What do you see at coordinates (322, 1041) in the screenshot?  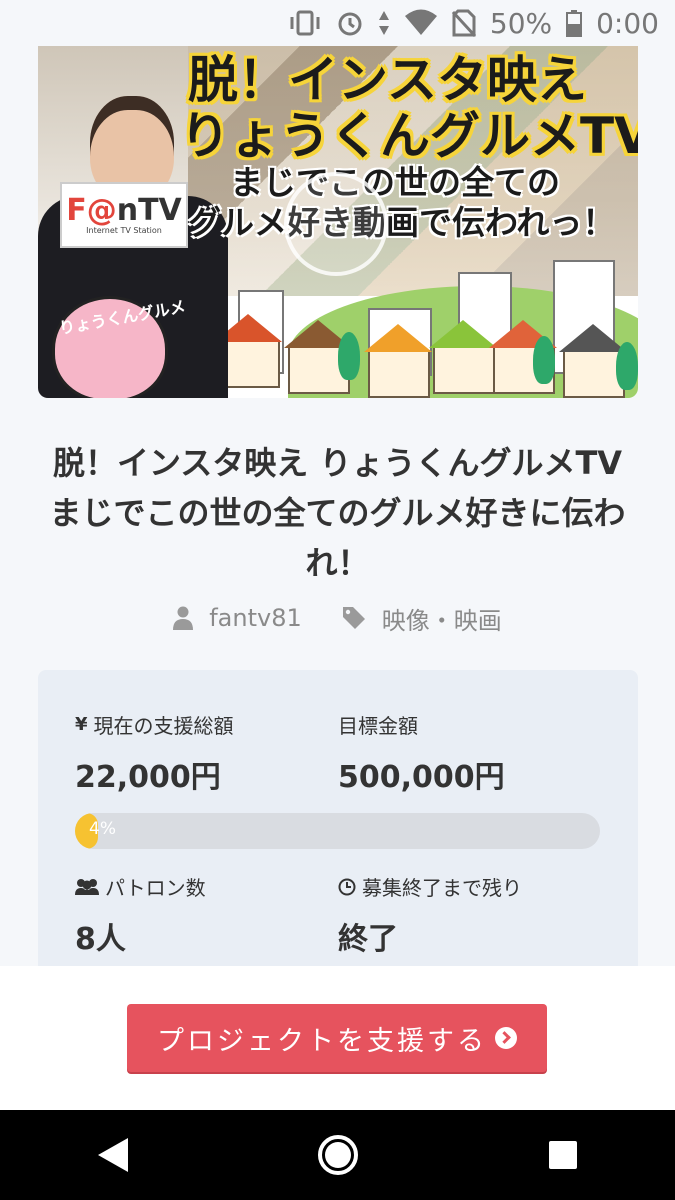 I see `support-project-label: プロジェクトを支援する` at bounding box center [322, 1041].